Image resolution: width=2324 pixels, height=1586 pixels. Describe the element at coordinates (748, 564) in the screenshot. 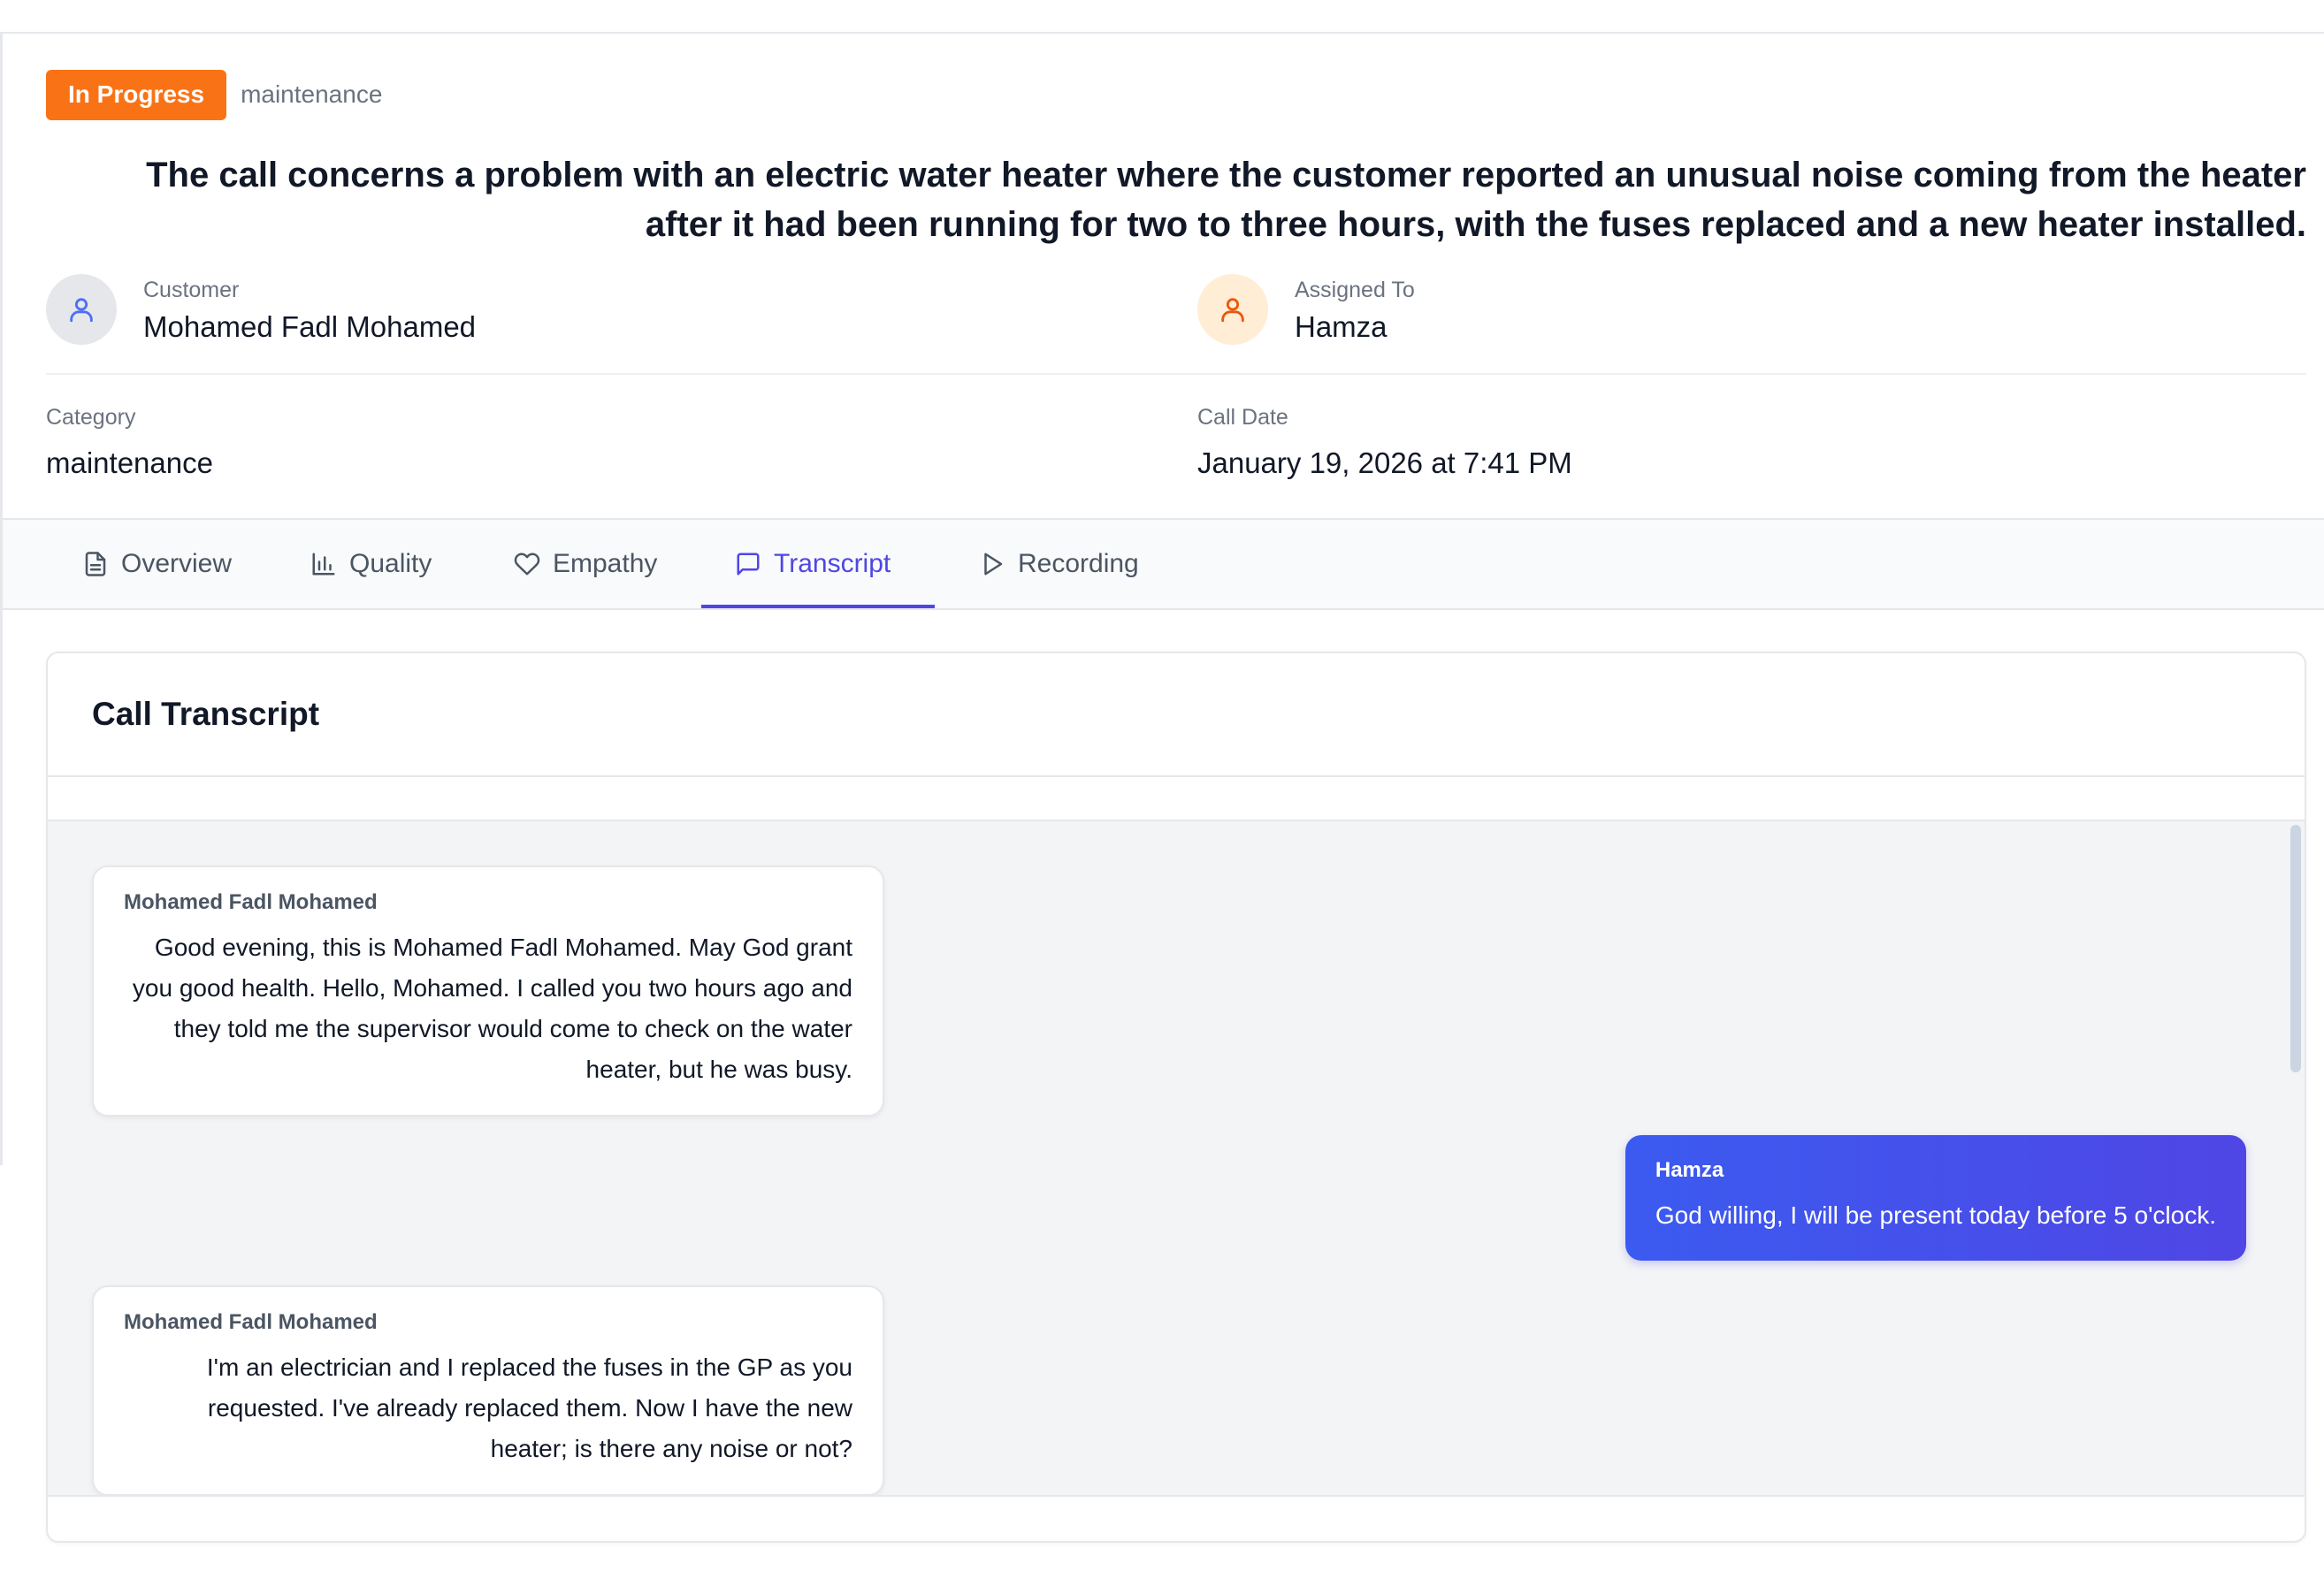

I see `chat-icon` at that location.